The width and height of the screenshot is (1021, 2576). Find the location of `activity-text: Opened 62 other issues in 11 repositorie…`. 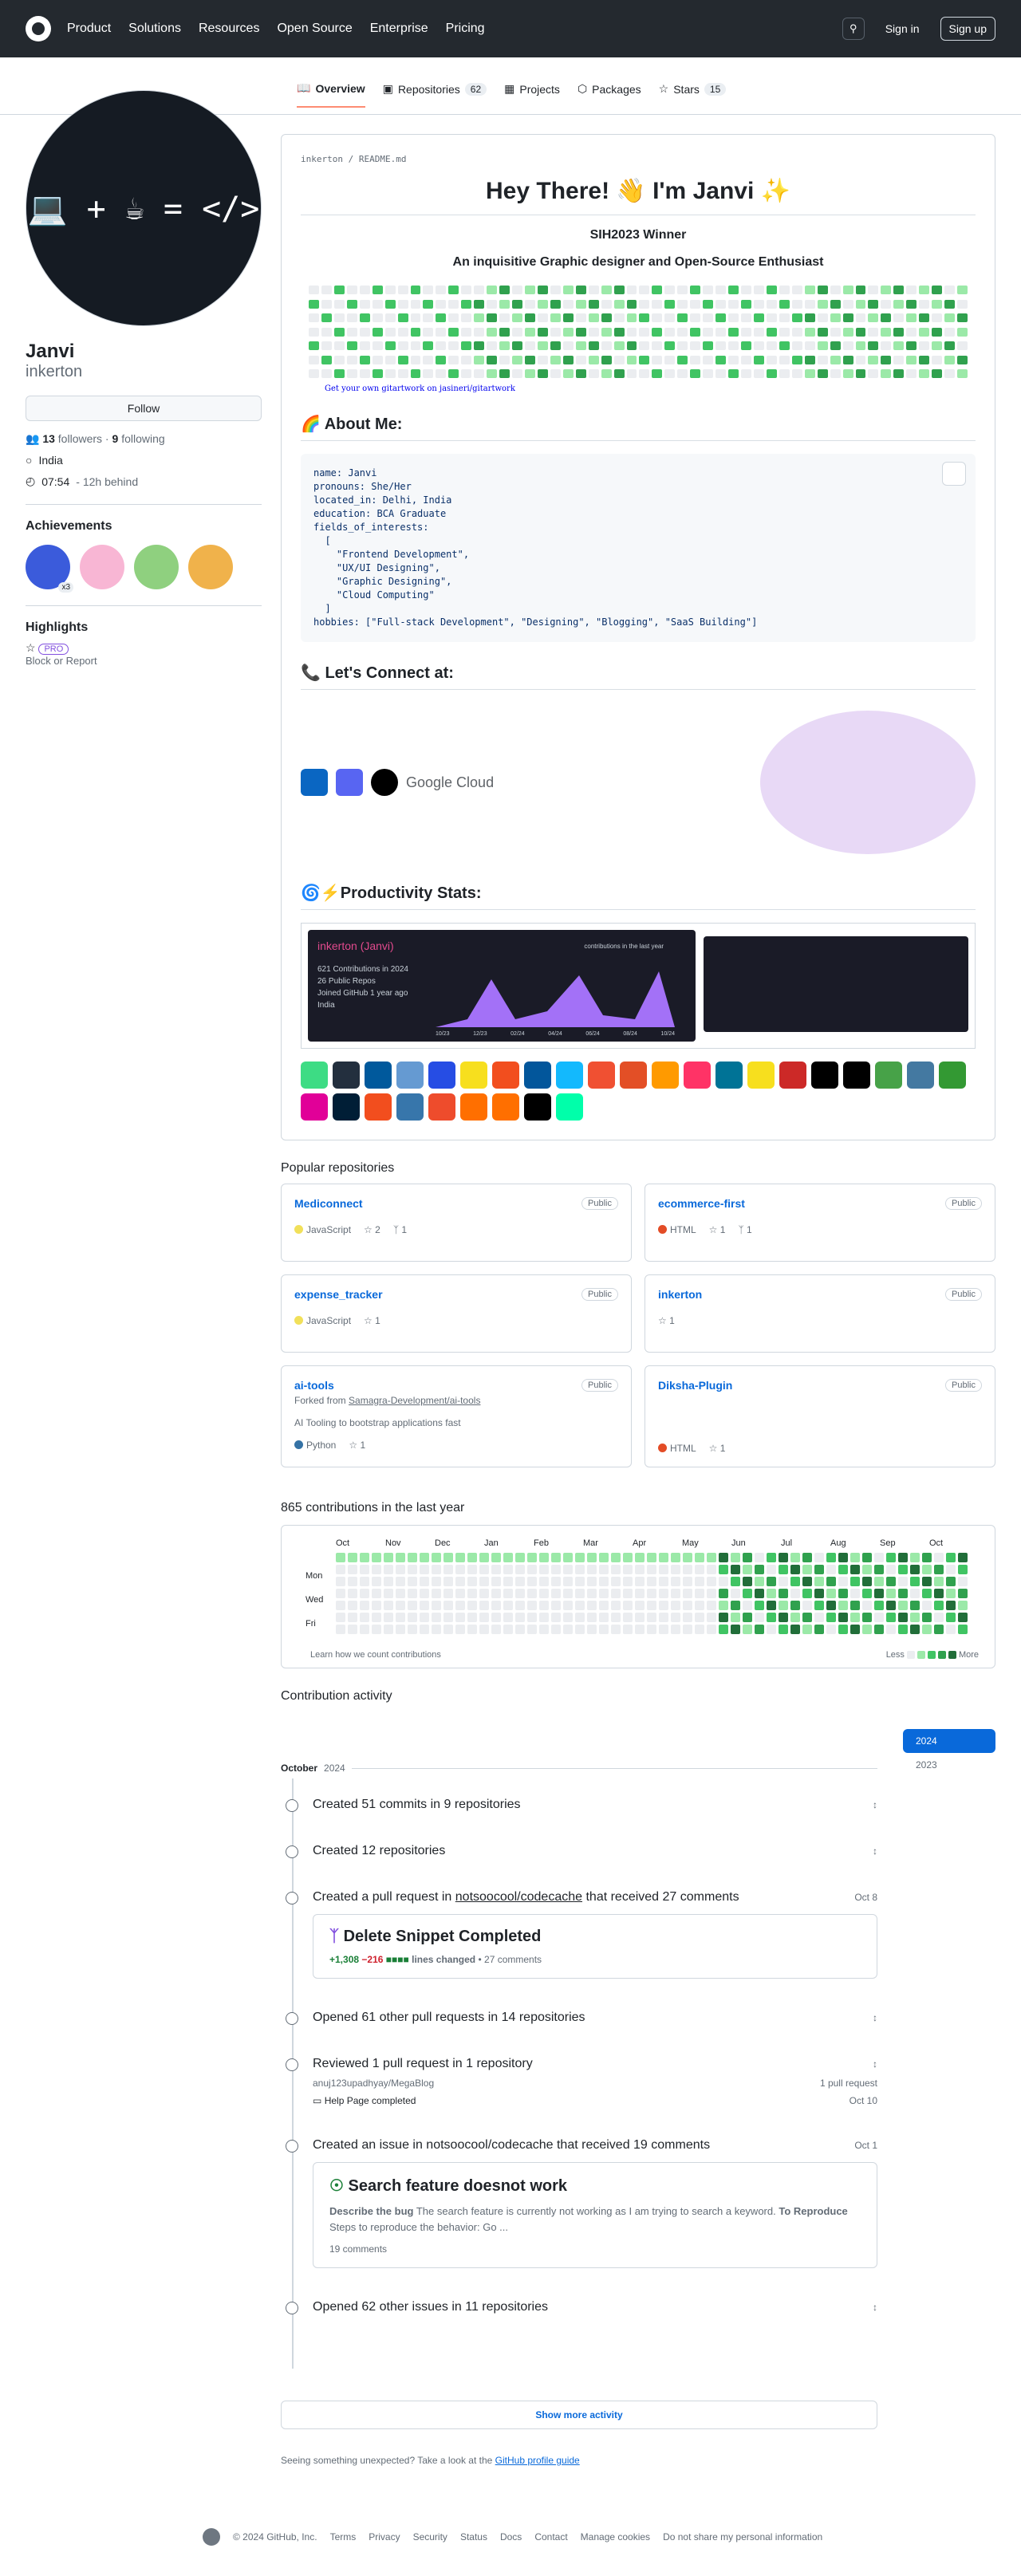

activity-text: Opened 62 other issues in 11 repositorie… is located at coordinates (430, 2307).